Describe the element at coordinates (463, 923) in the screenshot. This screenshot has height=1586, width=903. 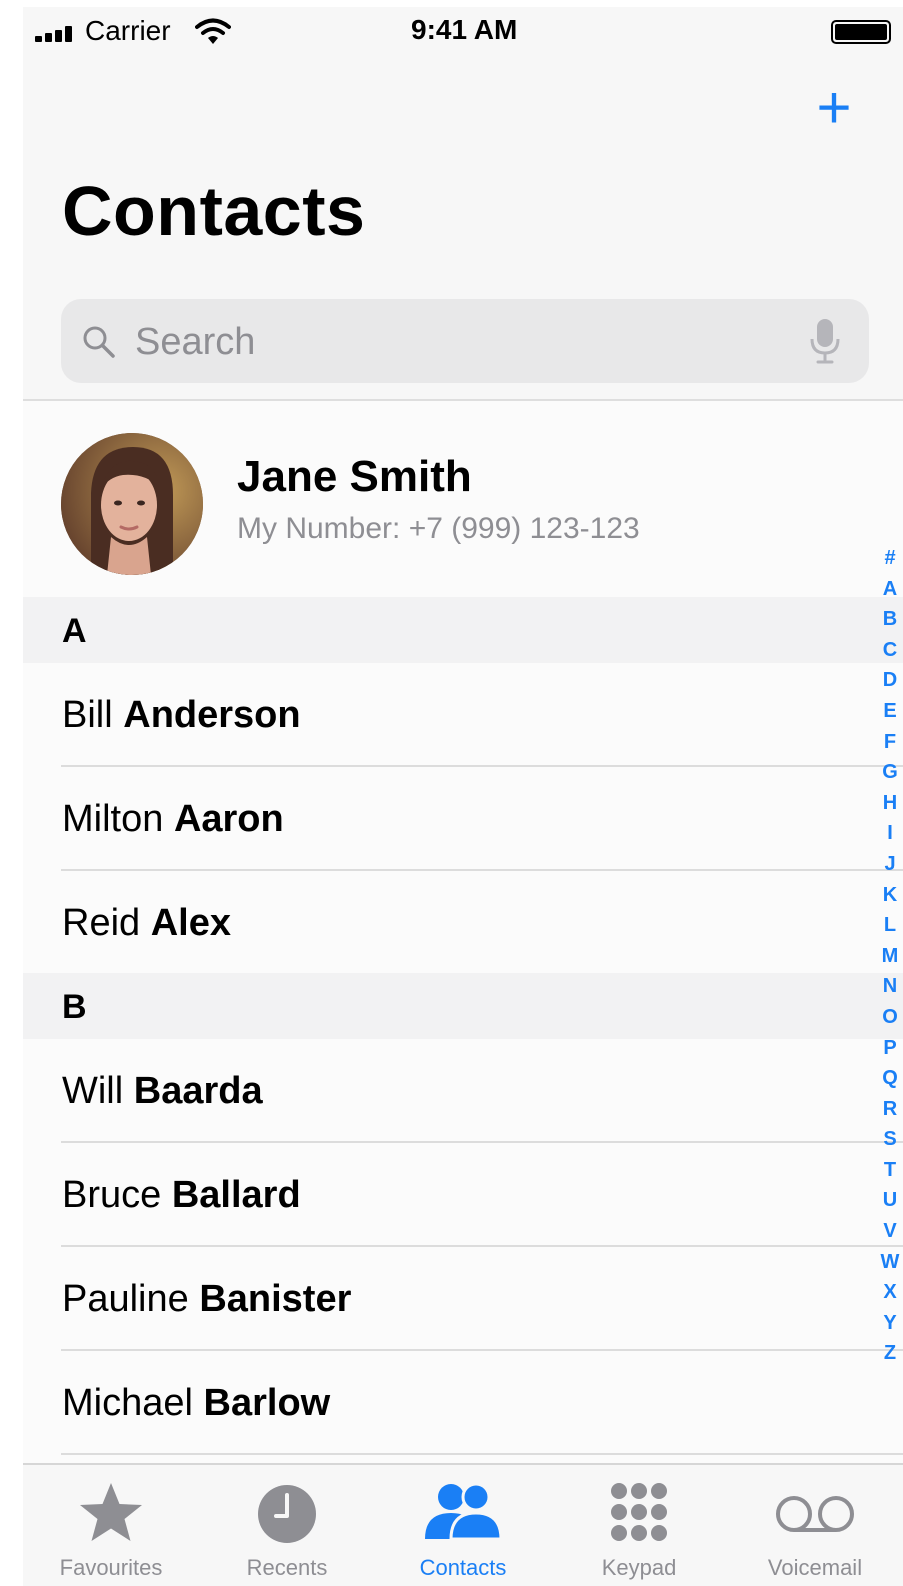
I see `contact-row: Reid Alex` at that location.